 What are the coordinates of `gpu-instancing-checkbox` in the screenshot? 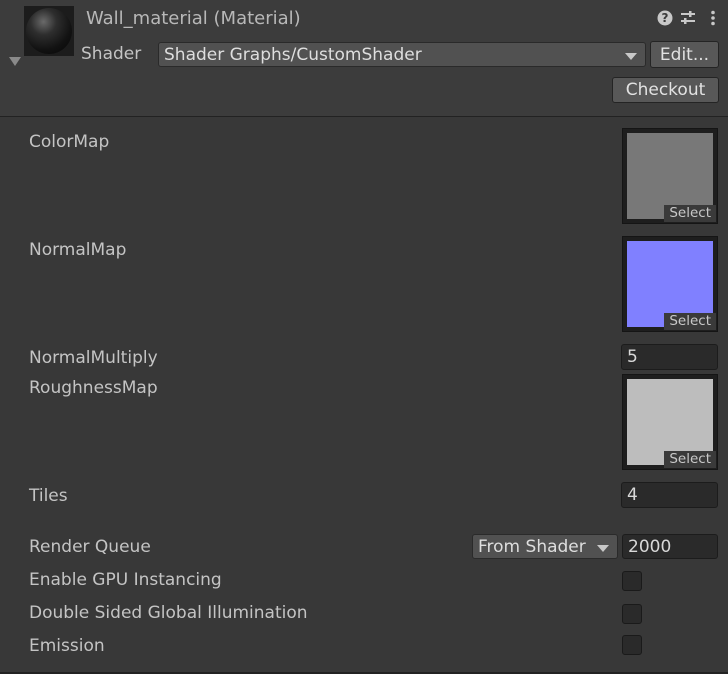 It's located at (632, 581).